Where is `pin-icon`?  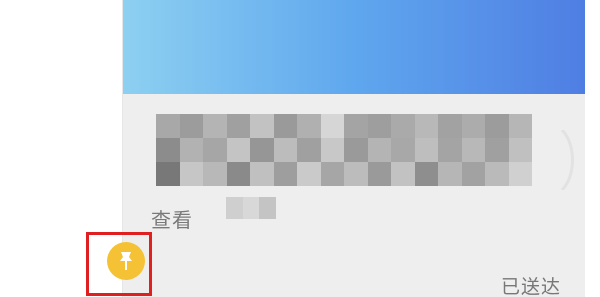
pin-icon is located at coordinates (126, 261).